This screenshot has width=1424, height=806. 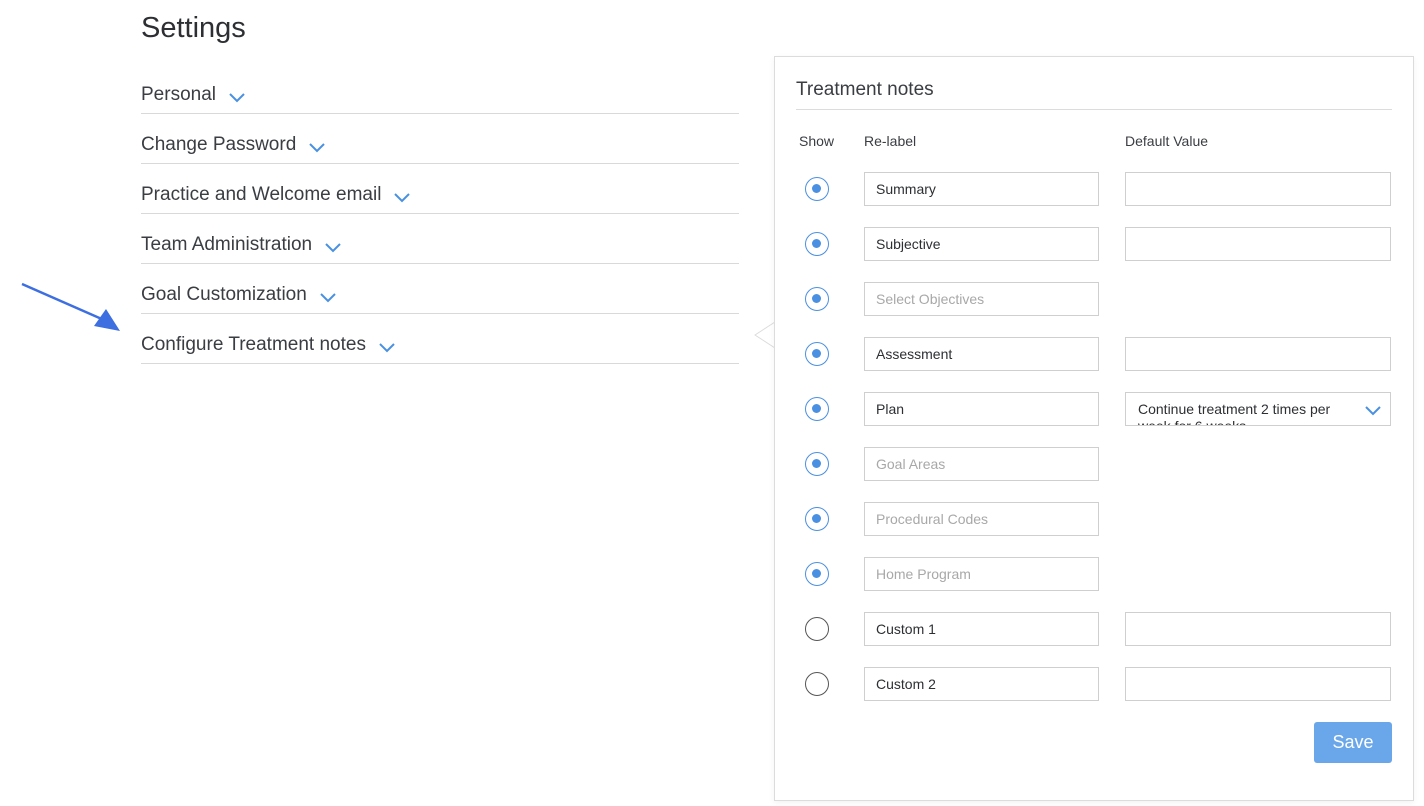 What do you see at coordinates (1353, 742) in the screenshot?
I see `save-button: Save` at bounding box center [1353, 742].